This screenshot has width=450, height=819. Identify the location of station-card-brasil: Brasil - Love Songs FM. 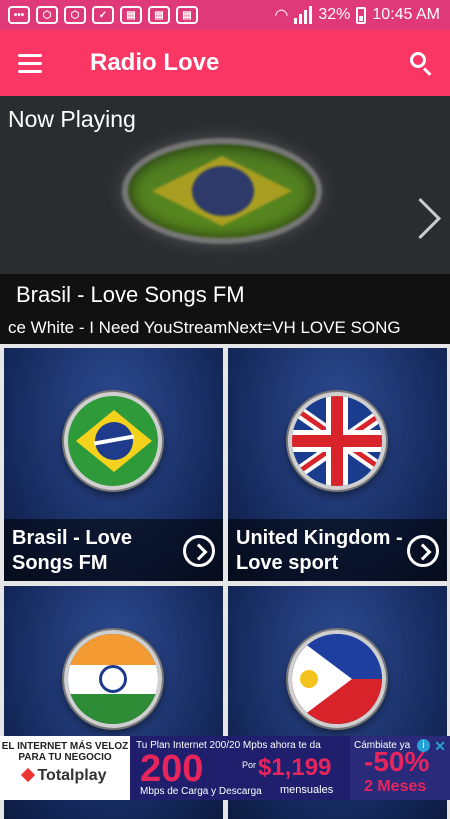
(113, 464).